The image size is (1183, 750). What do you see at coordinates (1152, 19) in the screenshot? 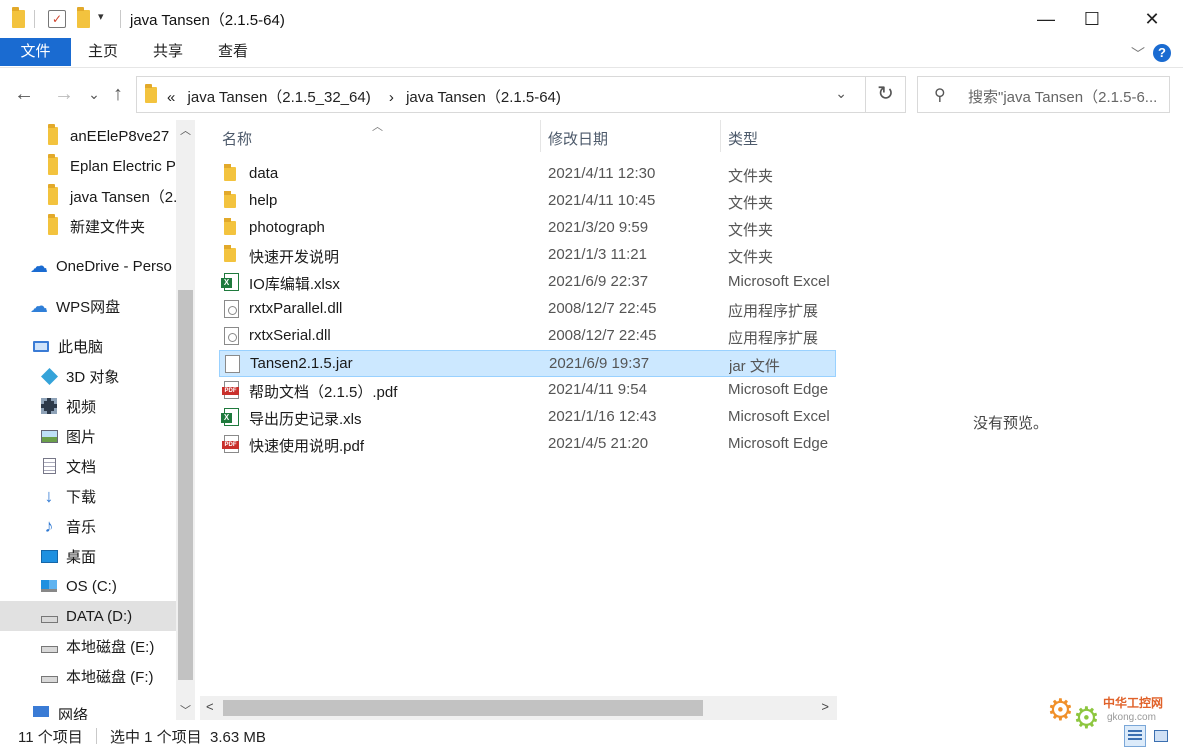
I see `close-button: ✕` at bounding box center [1152, 19].